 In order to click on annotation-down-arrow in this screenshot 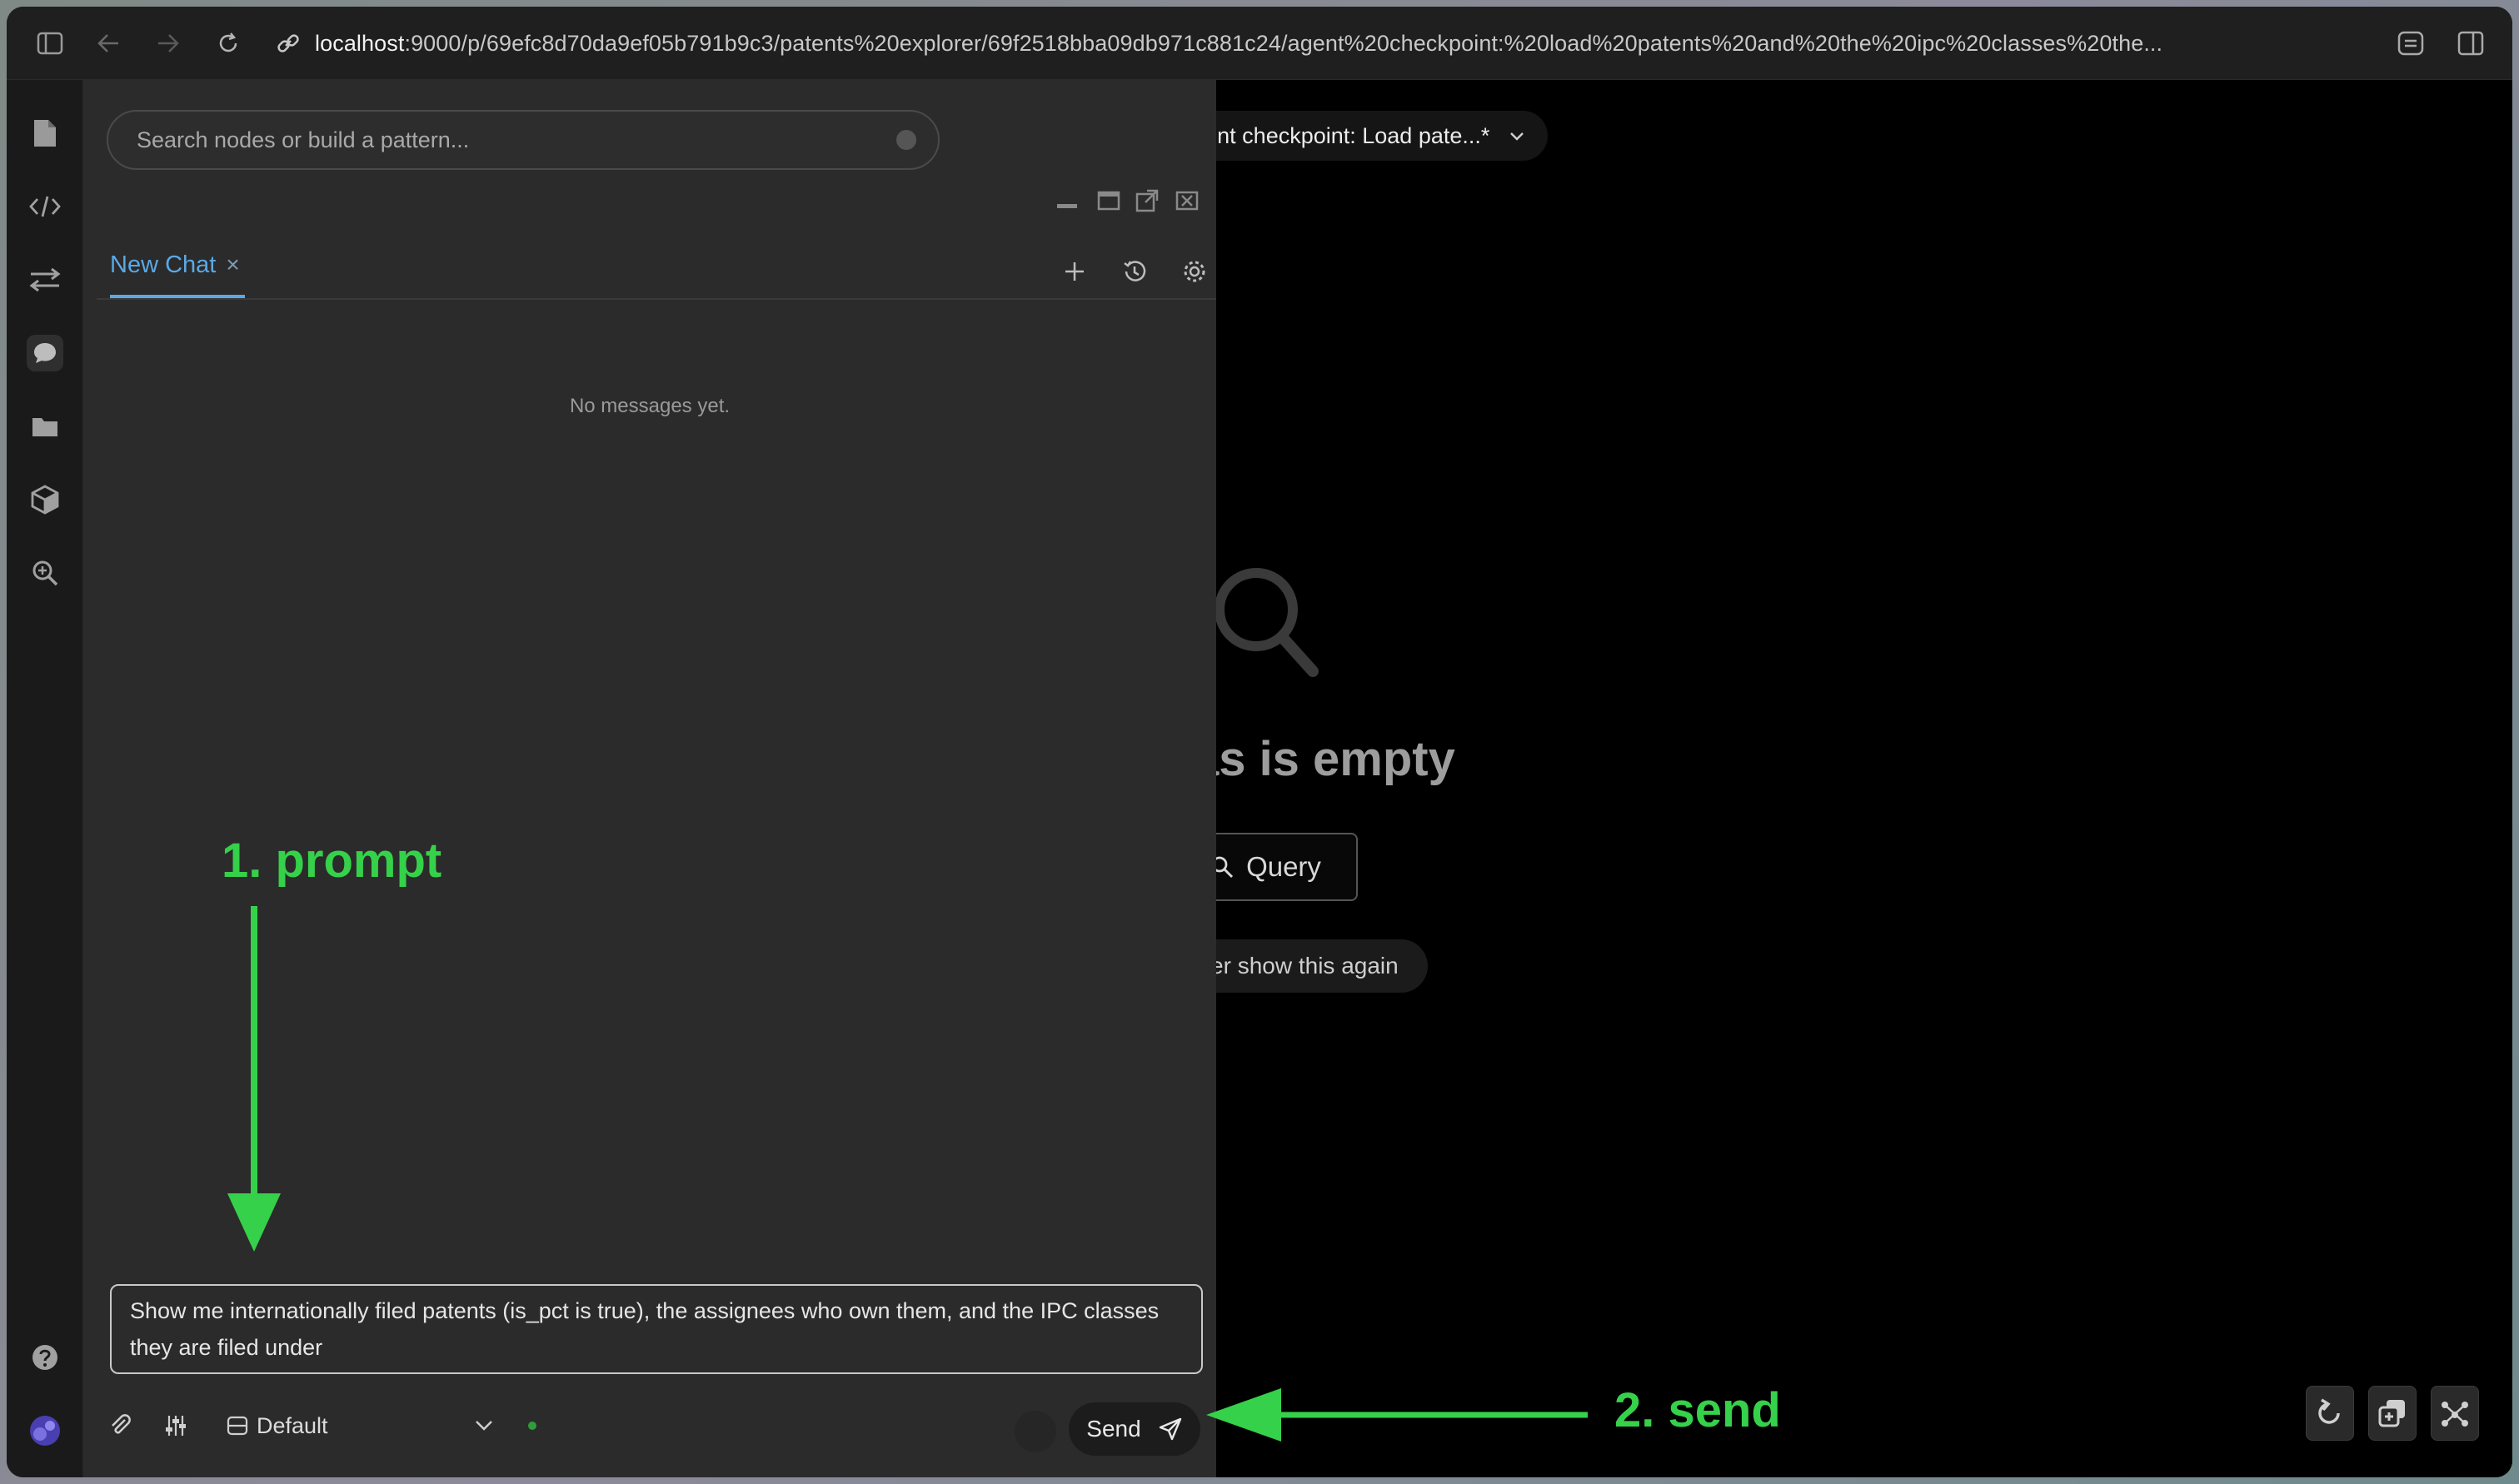, I will do `click(254, 1079)`.